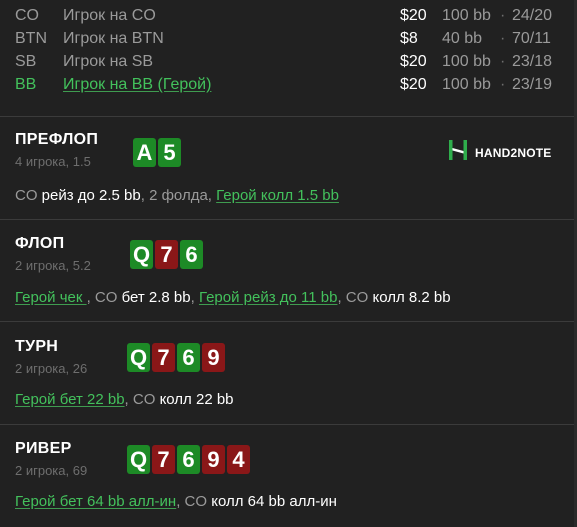 The width and height of the screenshot is (577, 527). Describe the element at coordinates (113, 38) in the screenshot. I see `player-name: Игрок на BTN` at that location.